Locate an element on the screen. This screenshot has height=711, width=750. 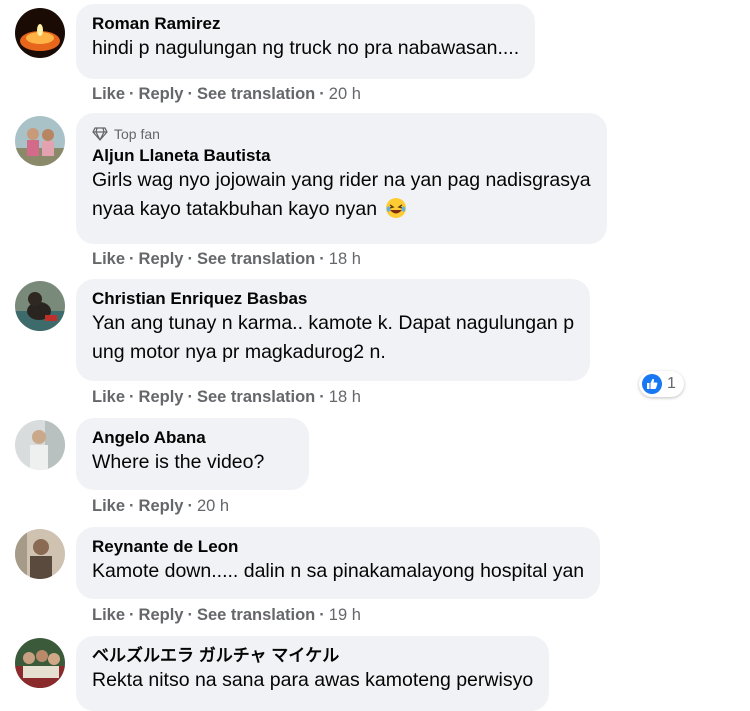
reaction-count: 1 is located at coordinates (661, 384).